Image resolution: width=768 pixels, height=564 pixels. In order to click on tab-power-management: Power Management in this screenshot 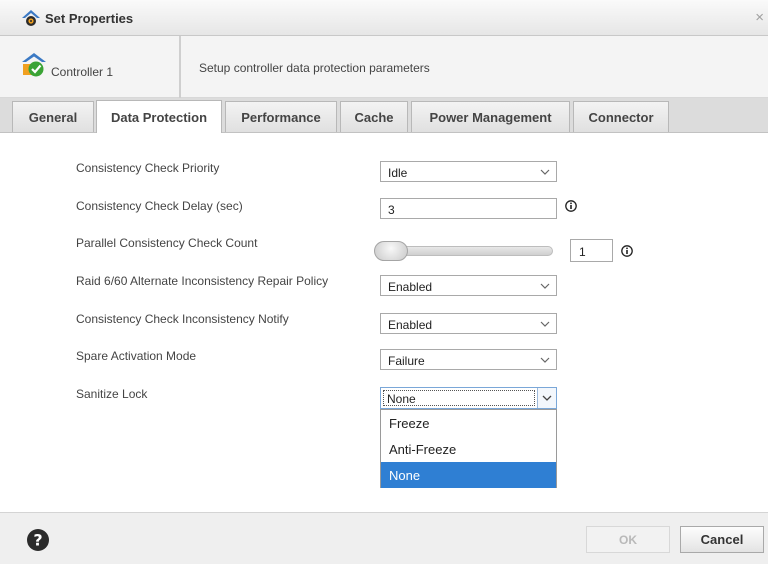, I will do `click(490, 116)`.